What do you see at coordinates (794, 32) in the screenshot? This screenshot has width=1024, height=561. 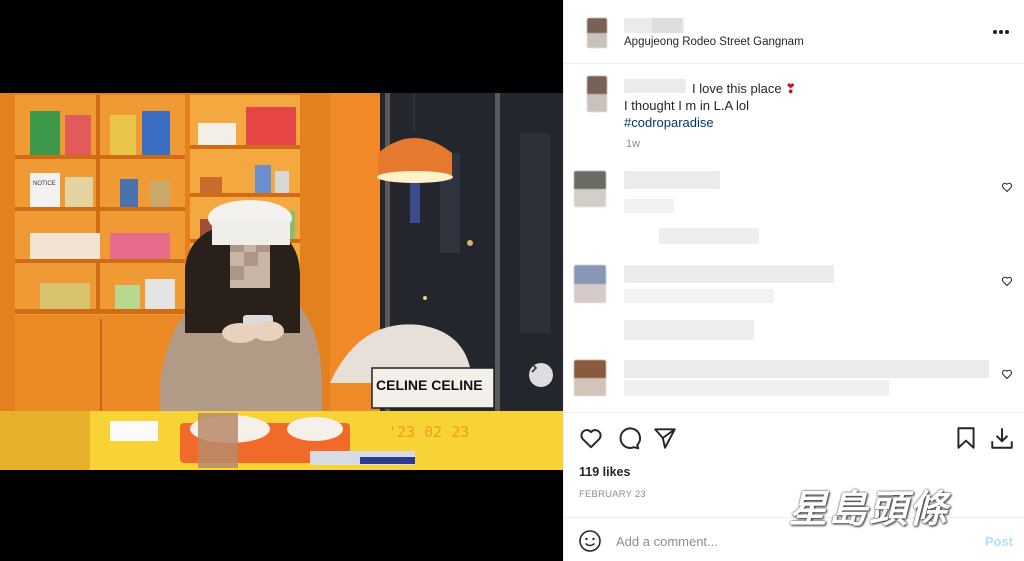 I see `post-header: Apgujeong Rodeo Street Gangnam` at bounding box center [794, 32].